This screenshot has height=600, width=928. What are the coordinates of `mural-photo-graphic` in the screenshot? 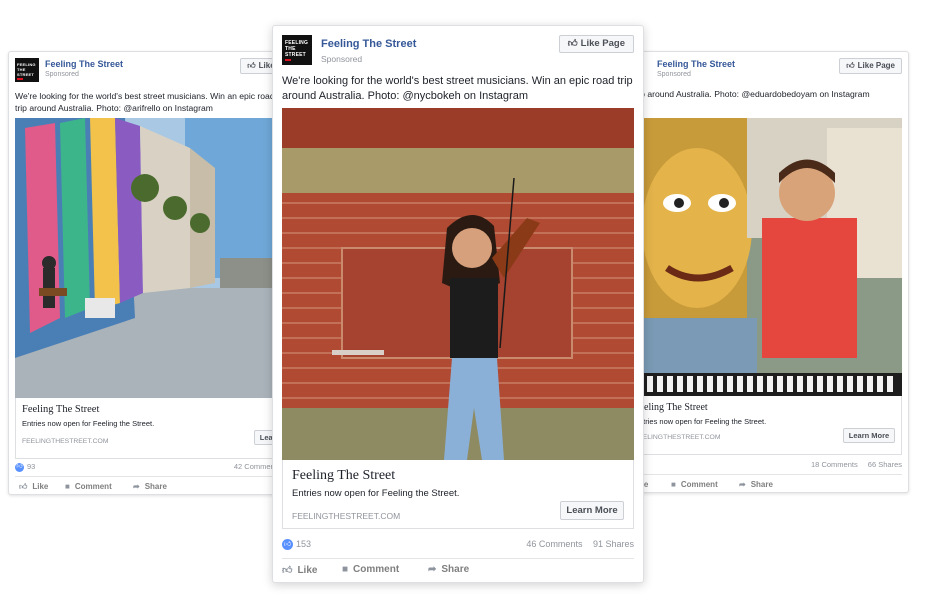 It's located at (764, 257).